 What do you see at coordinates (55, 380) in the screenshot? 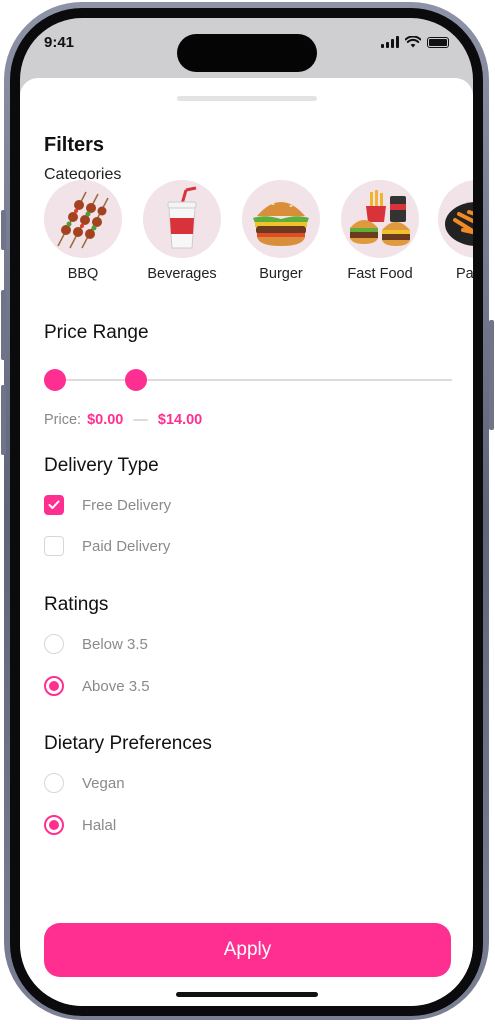
I see `slider-min-thumb` at bounding box center [55, 380].